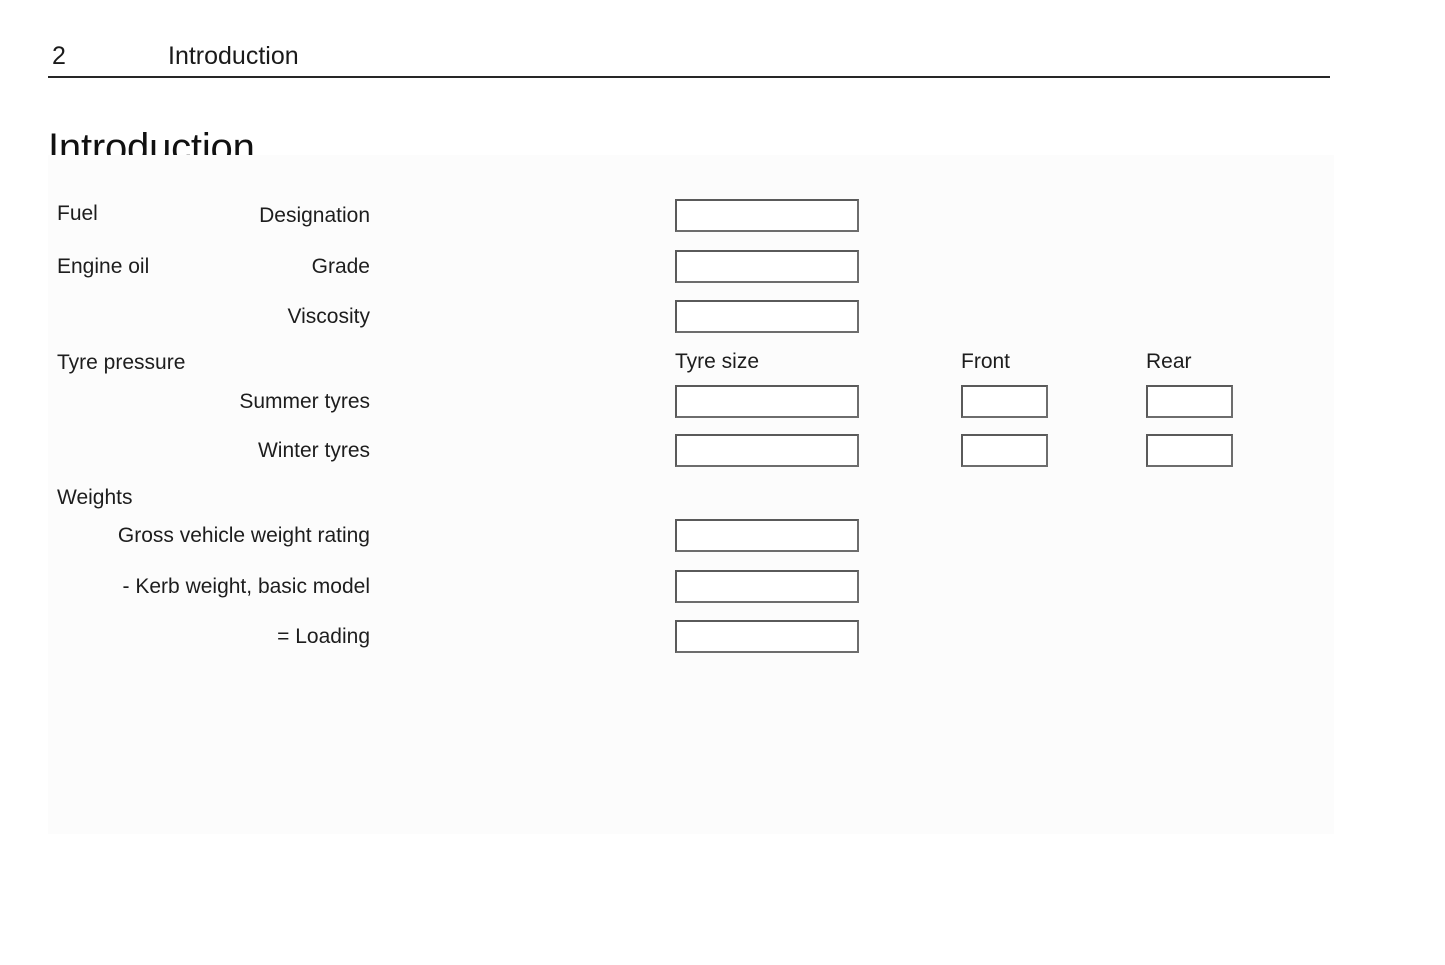 This screenshot has height=965, width=1445. Describe the element at coordinates (77, 213) in the screenshot. I see `section-label-fuel: Fuel` at that location.